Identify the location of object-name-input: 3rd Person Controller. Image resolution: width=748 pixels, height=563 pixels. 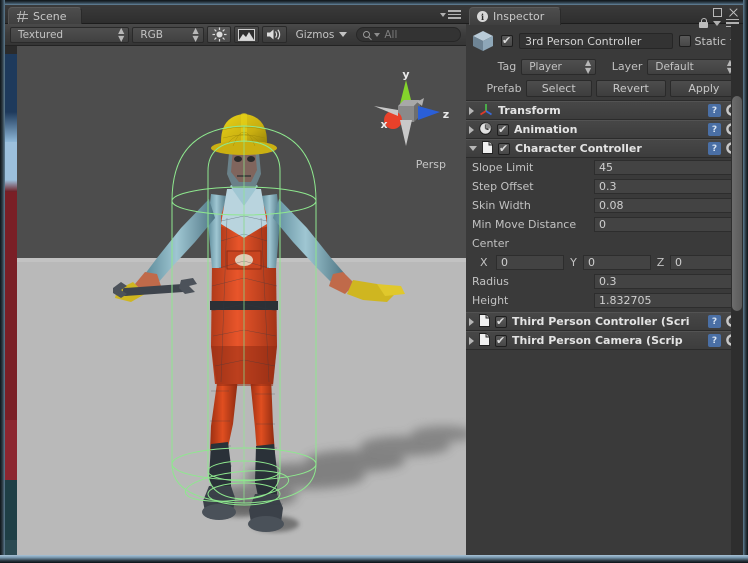
(596, 41).